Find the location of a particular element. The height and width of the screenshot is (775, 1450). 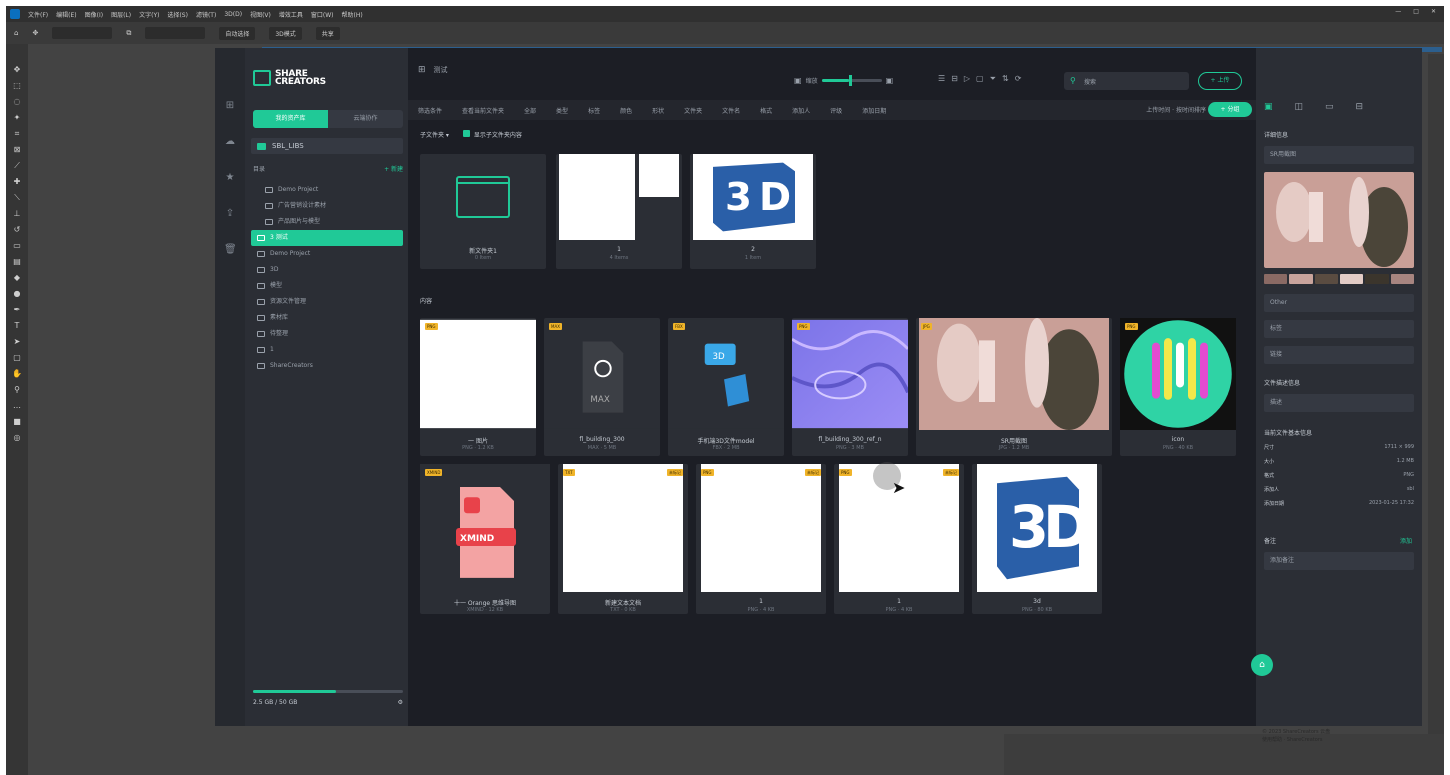

auto-select-label: 自动选择 is located at coordinates (237, 33).